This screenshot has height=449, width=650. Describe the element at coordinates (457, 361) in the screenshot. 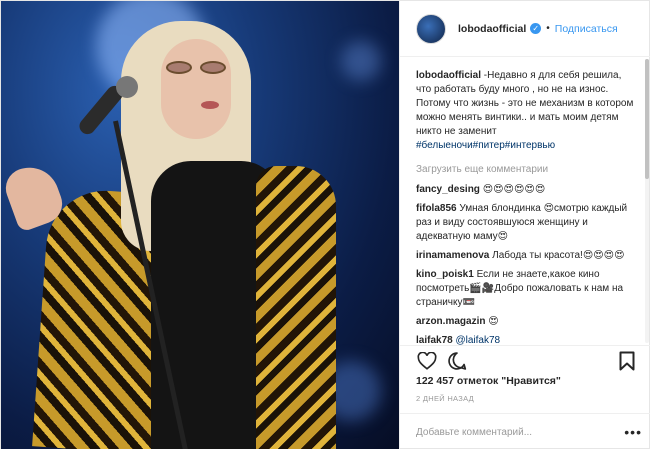

I see `speech-bubble-icon` at that location.